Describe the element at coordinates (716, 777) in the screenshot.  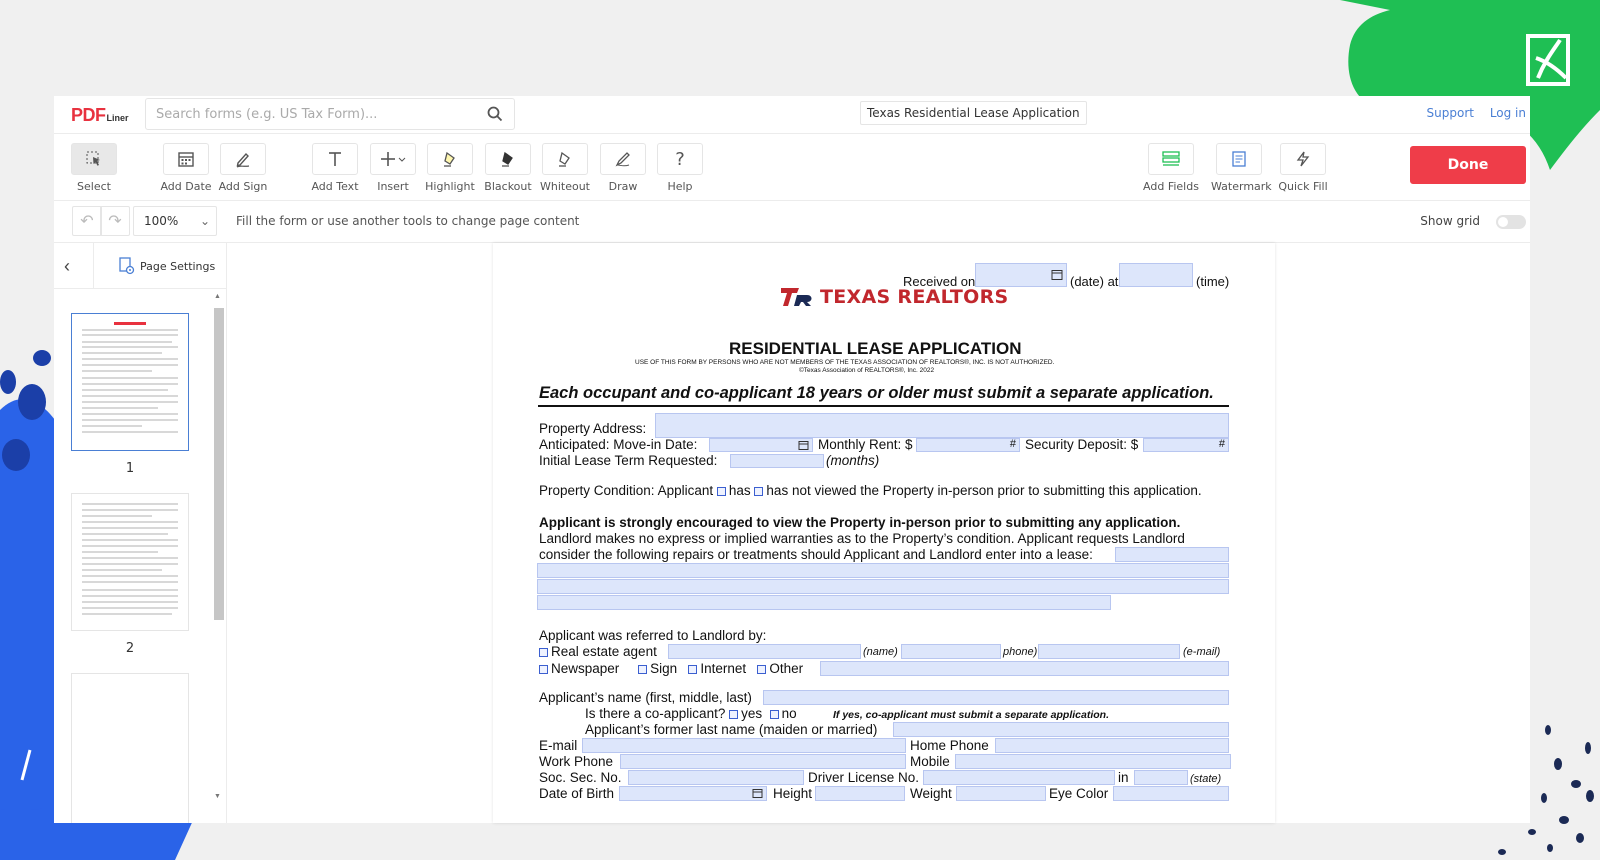
I see `ssn-field` at that location.